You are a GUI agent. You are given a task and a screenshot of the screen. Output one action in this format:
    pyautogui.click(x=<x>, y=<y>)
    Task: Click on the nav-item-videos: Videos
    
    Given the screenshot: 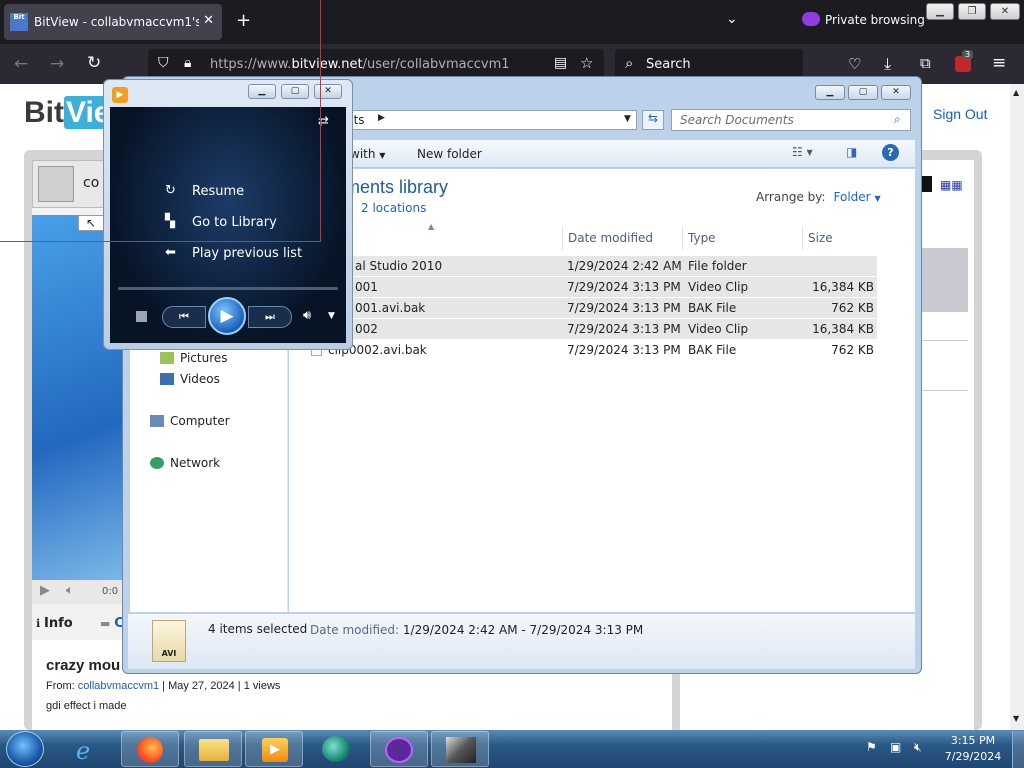 What is the action you would take?
    pyautogui.click(x=190, y=379)
    